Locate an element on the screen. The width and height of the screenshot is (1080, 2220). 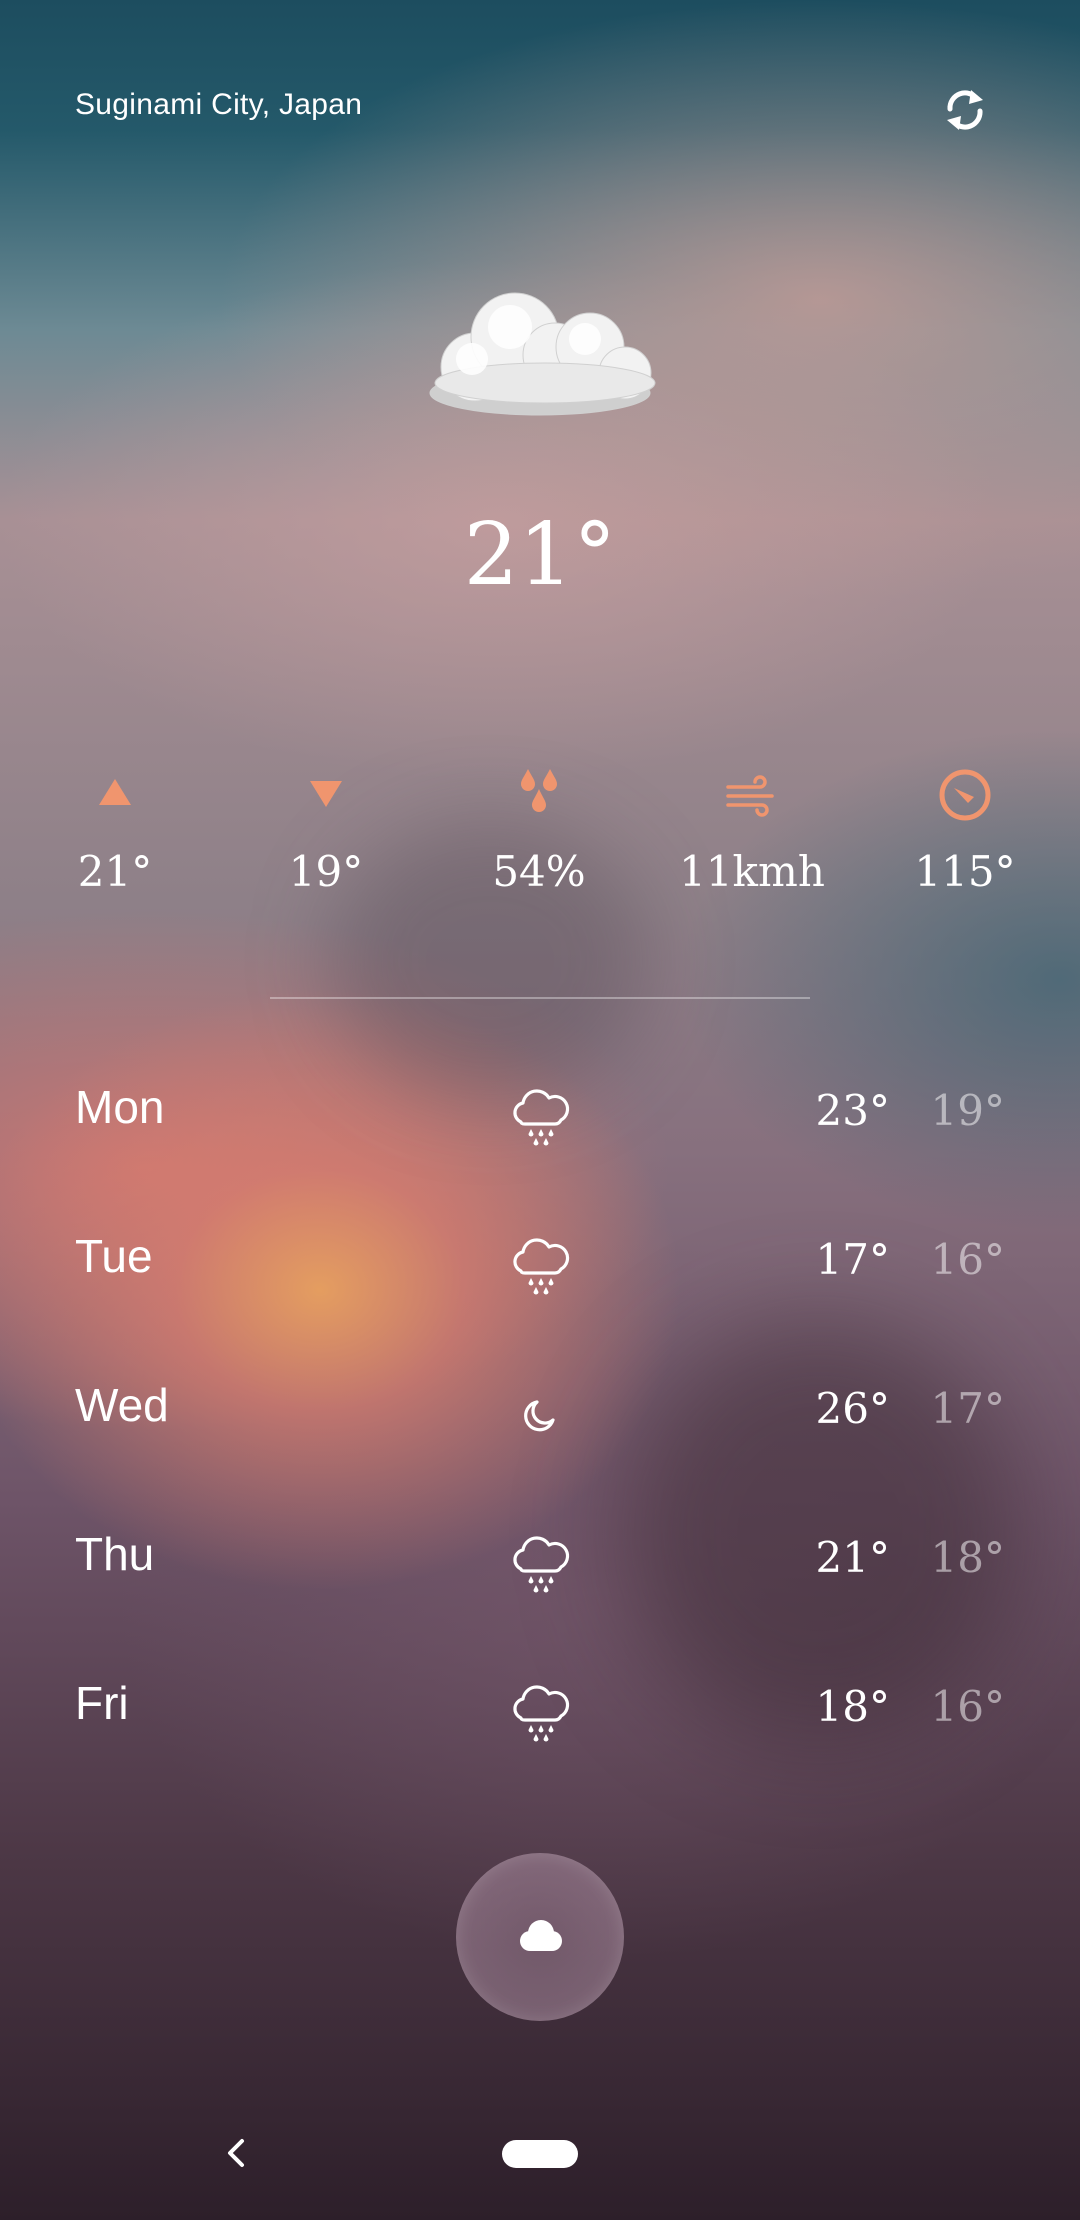
current-weather-cloud-icon is located at coordinates (540, 355).